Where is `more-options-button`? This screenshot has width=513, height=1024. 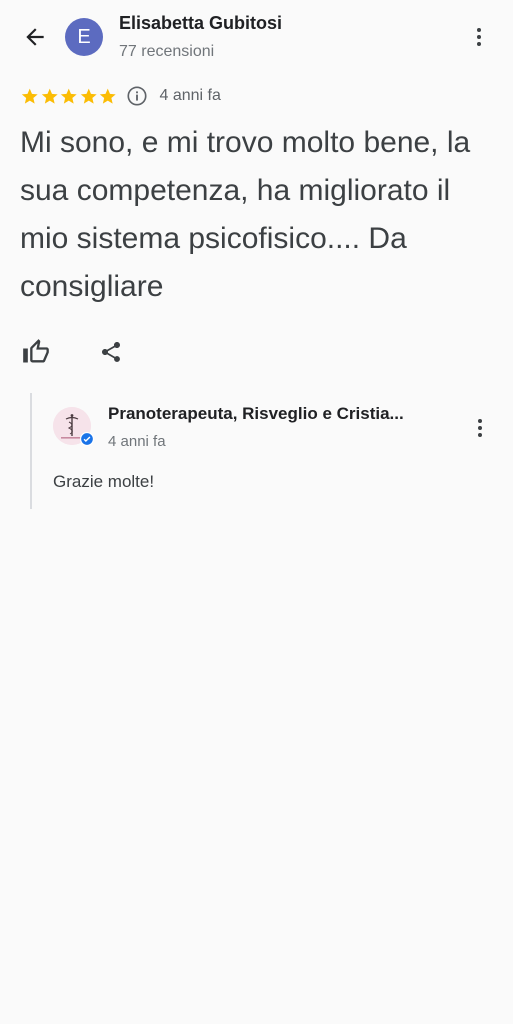 more-options-button is located at coordinates (479, 37).